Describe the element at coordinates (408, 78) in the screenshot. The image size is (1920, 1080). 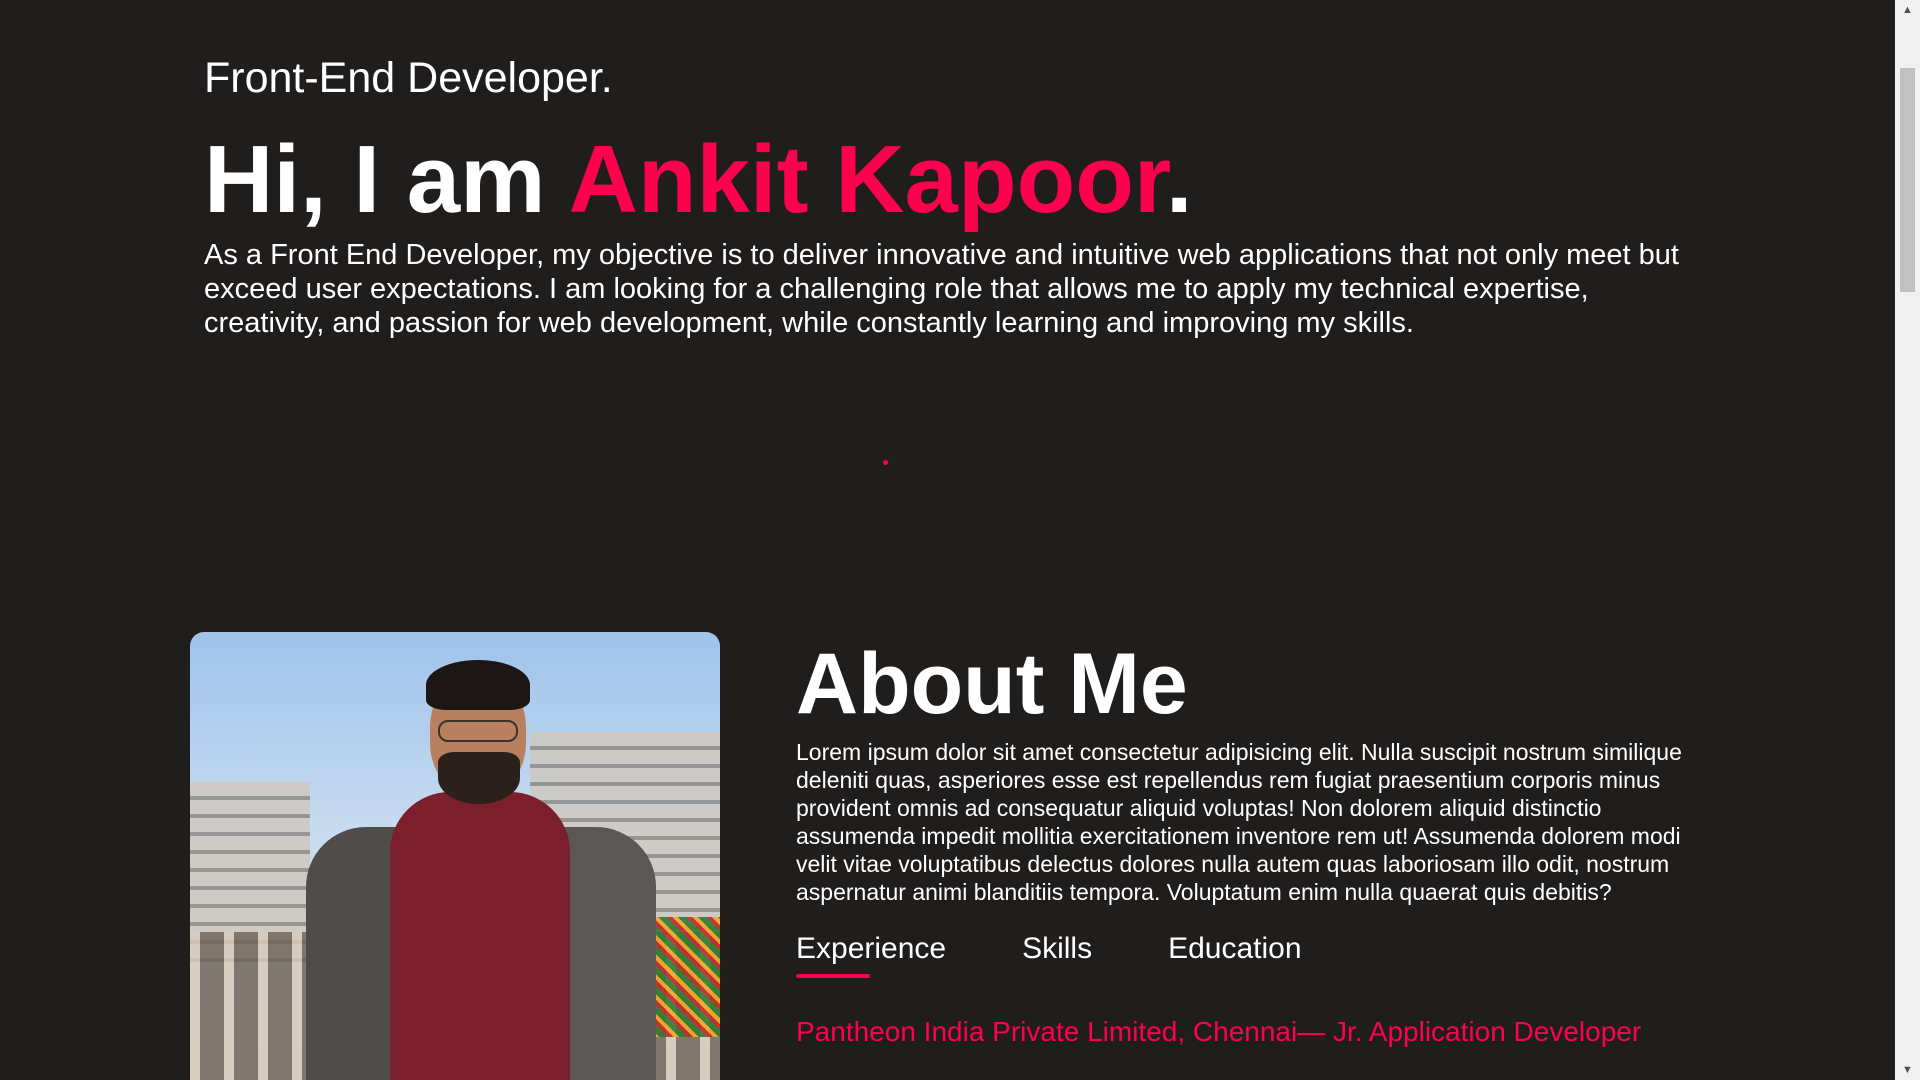
I see `hero-role: Front-End Developer.` at that location.